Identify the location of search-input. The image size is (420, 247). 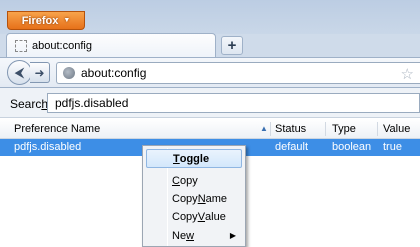
(233, 103).